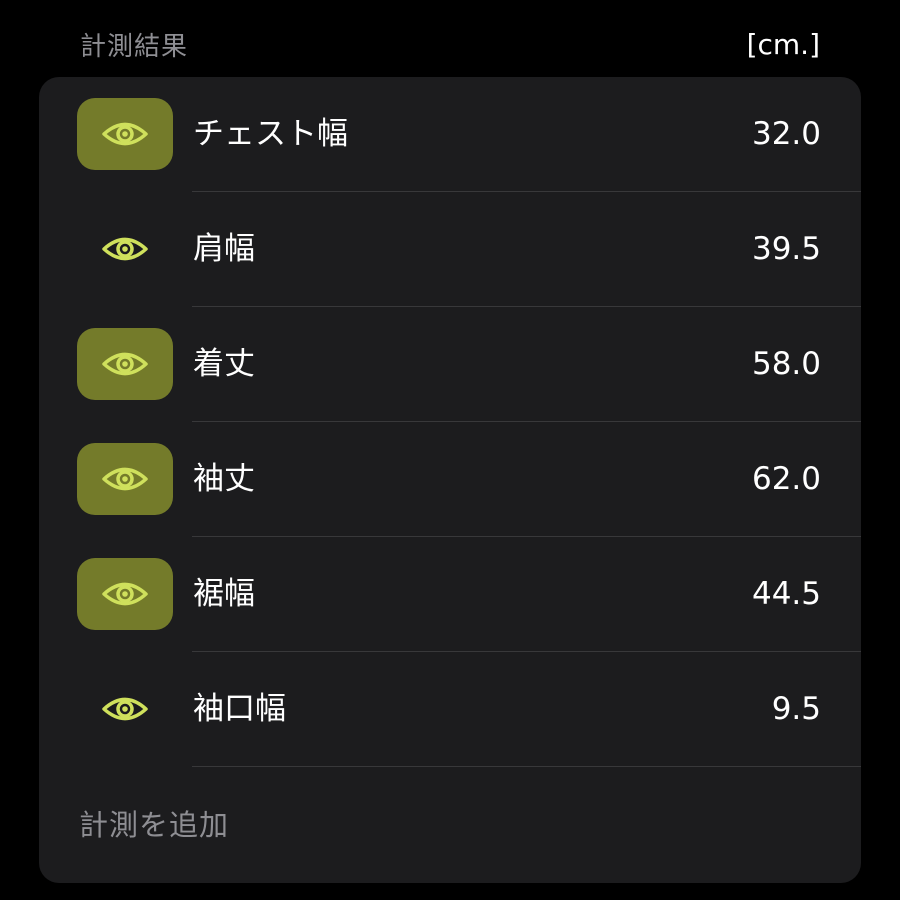  Describe the element at coordinates (450, 134) in the screenshot. I see `measurement-row-chest-width: チェスト幅 32.0` at that location.